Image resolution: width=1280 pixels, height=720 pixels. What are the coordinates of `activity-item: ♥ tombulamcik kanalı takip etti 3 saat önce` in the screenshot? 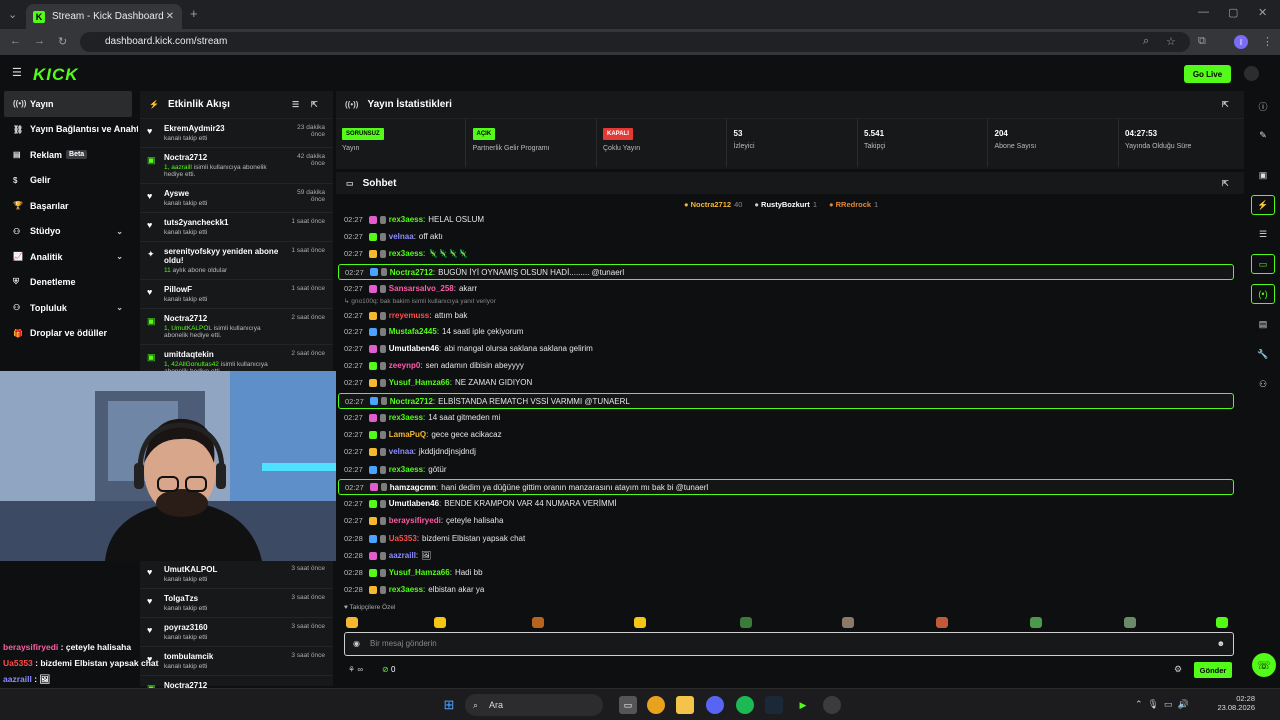 It's located at (236, 661).